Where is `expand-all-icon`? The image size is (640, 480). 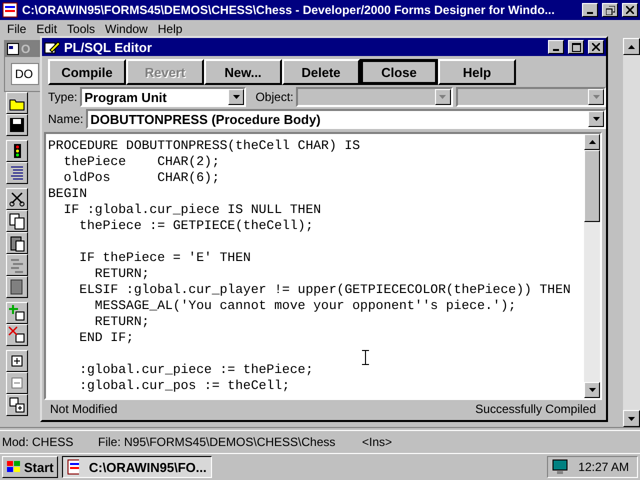
expand-all-icon is located at coordinates (17, 405).